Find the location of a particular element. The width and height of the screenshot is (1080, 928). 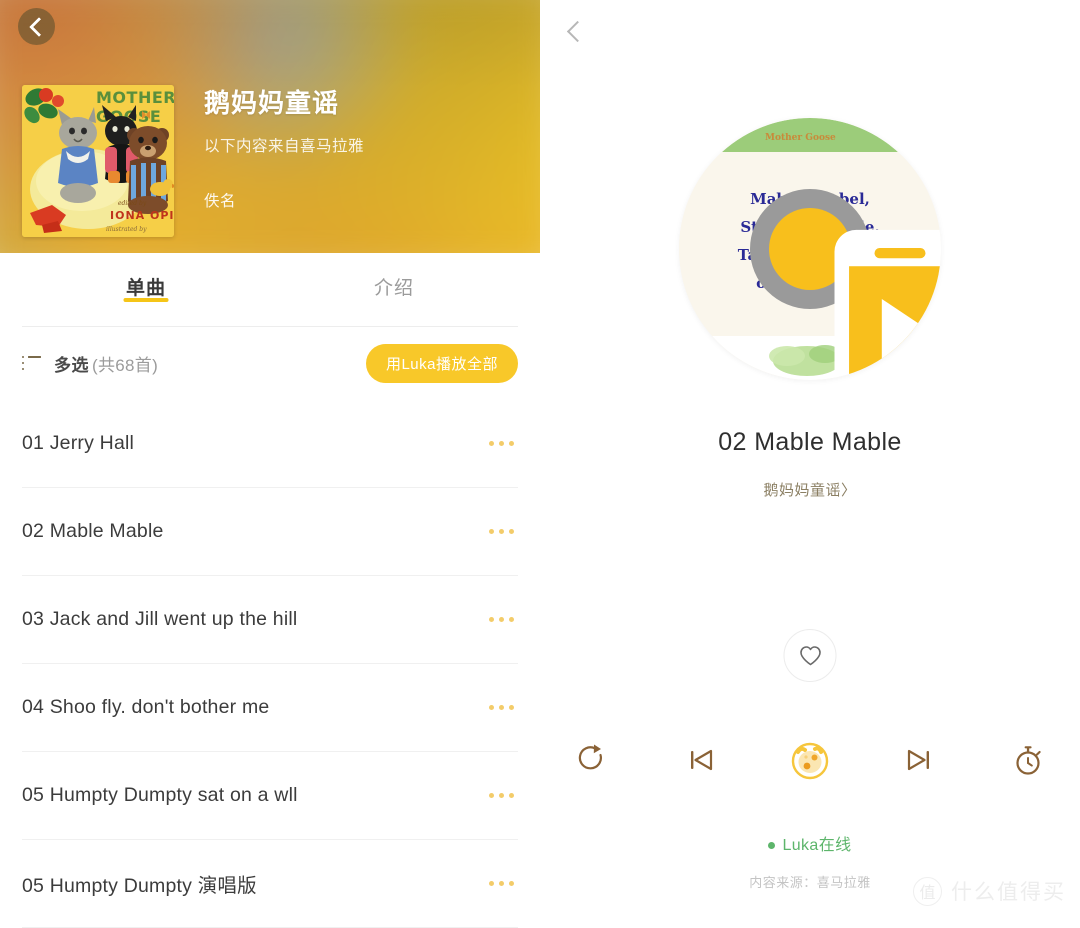

svg-text: MOTHER is located at coordinates (135, 97).